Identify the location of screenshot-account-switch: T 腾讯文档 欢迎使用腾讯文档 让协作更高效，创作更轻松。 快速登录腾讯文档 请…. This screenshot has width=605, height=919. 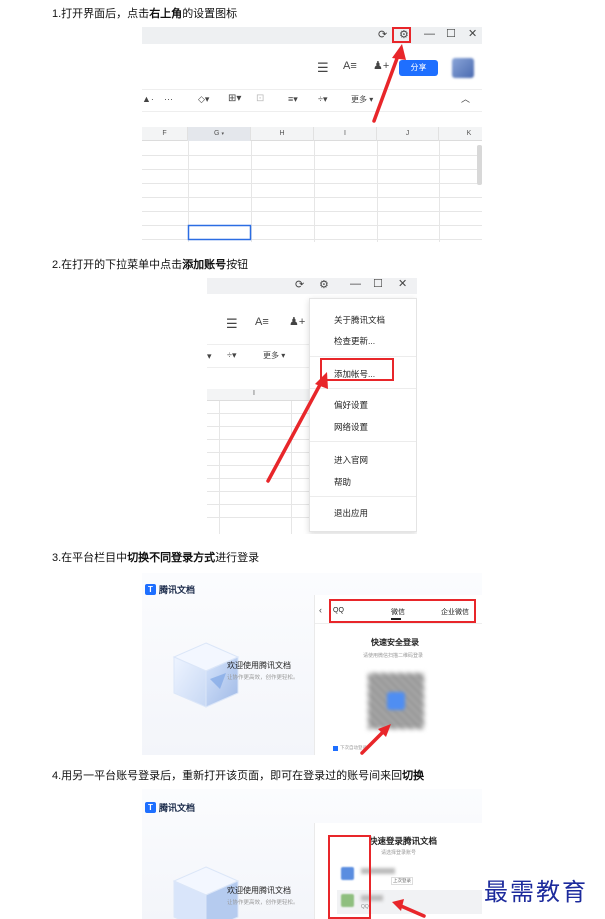
(312, 854).